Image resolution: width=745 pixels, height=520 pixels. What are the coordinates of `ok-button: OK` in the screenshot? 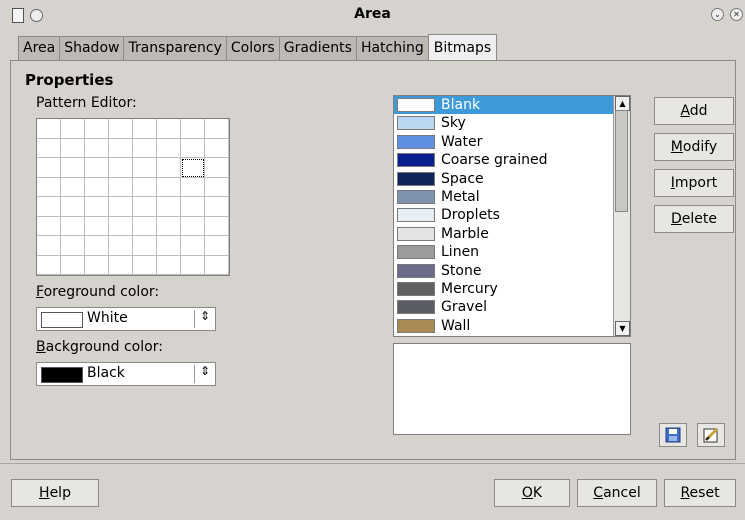 It's located at (532, 493).